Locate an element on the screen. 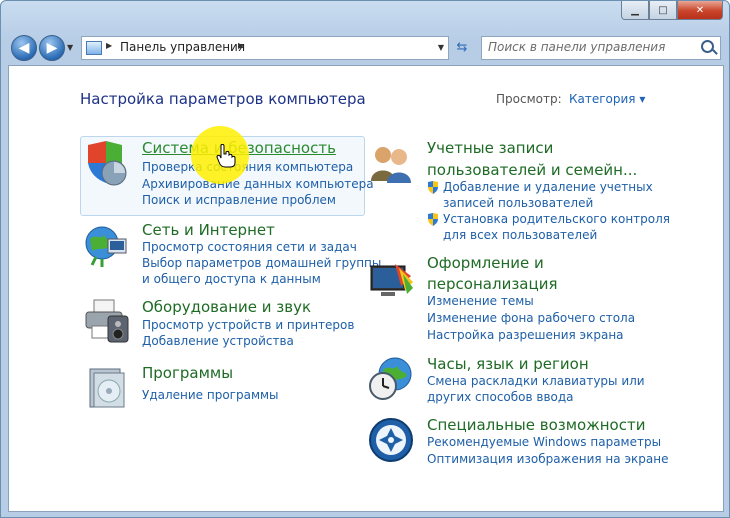 This screenshot has width=730, height=518. link-homegroup: Выбор параметров домашней группы is located at coordinates (261, 263).